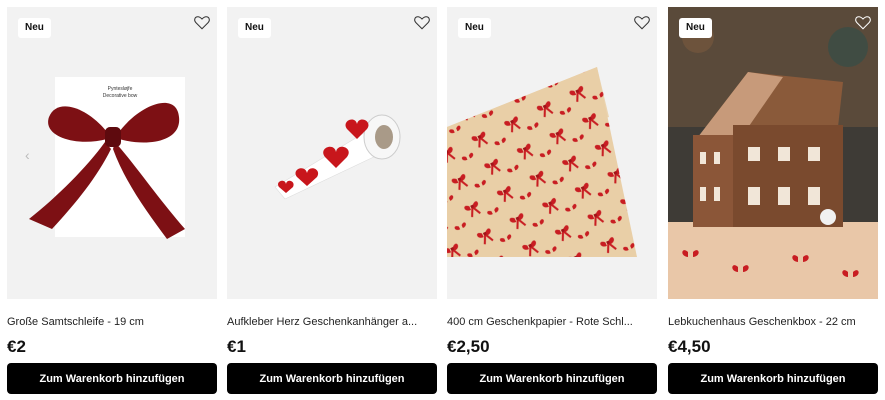  I want to click on wrapping-paper-image, so click(542, 162).